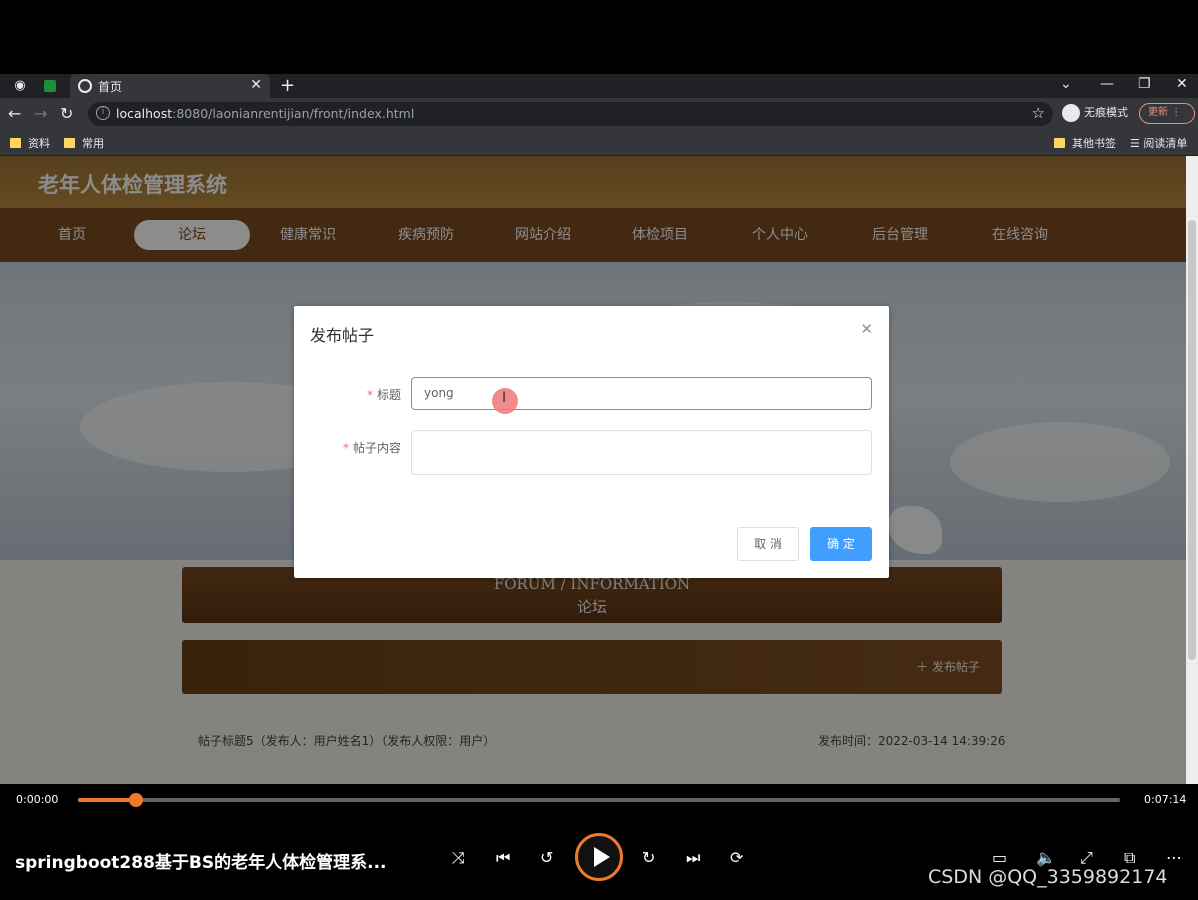  I want to click on play-icon, so click(602, 857).